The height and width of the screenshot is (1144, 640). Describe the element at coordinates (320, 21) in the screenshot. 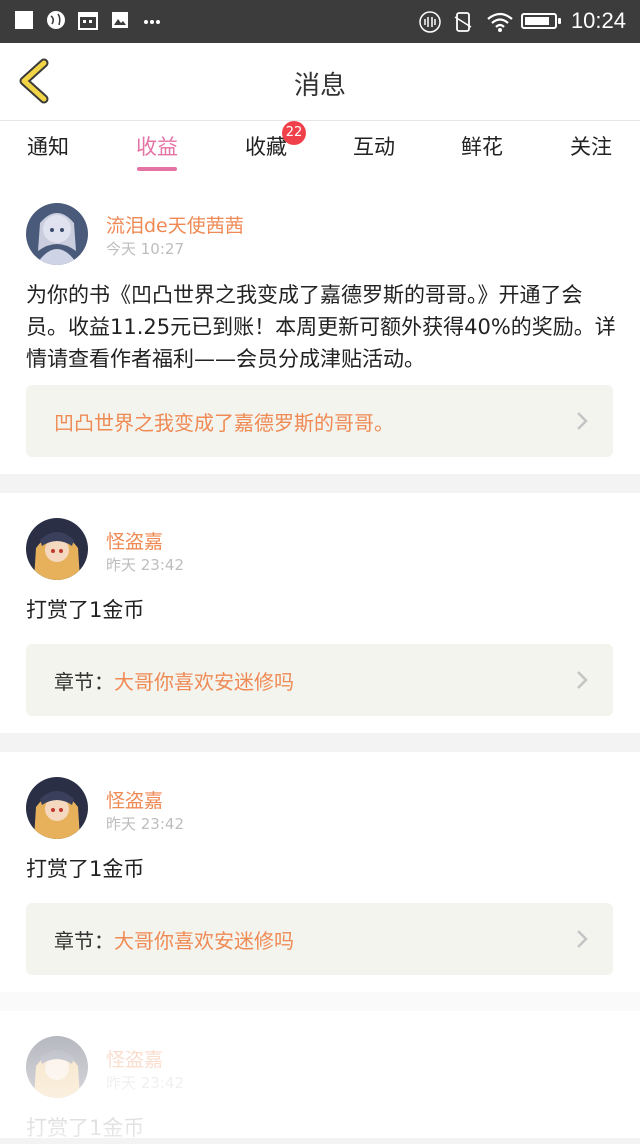

I see `status-bar: 10:24` at that location.